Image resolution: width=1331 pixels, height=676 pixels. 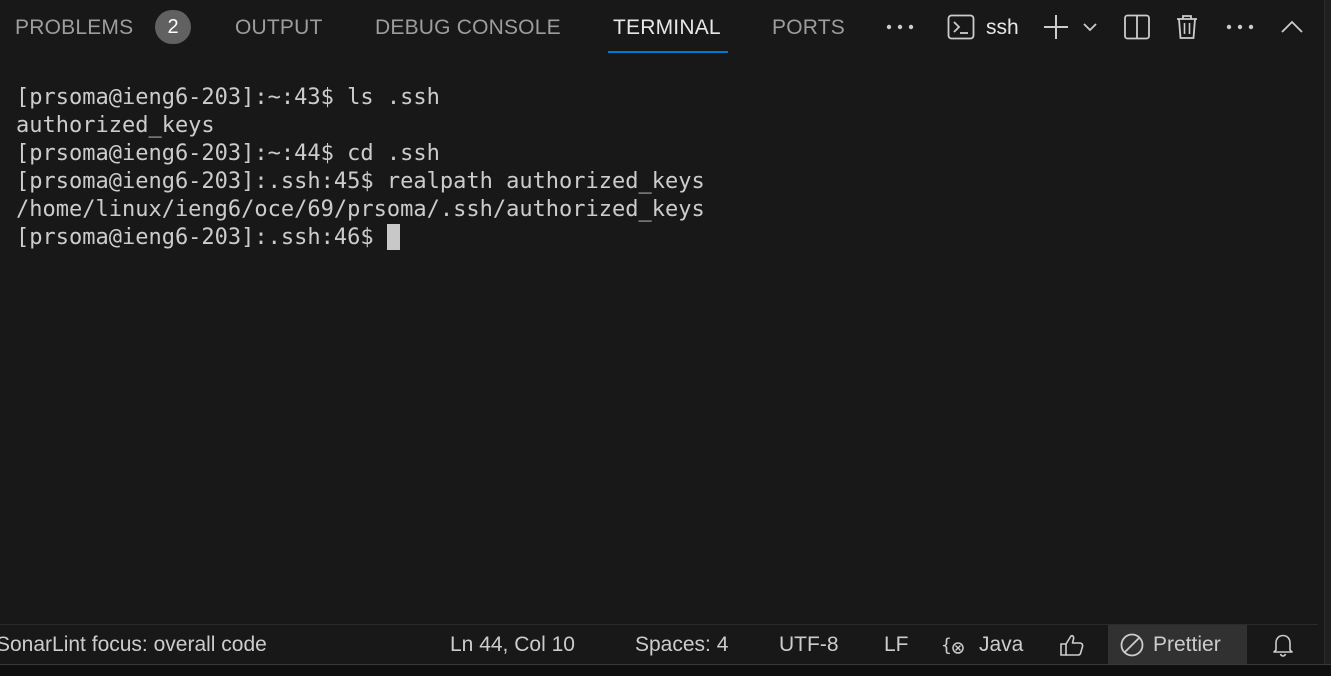 I want to click on chevron-down-icon, so click(x=1090, y=27).